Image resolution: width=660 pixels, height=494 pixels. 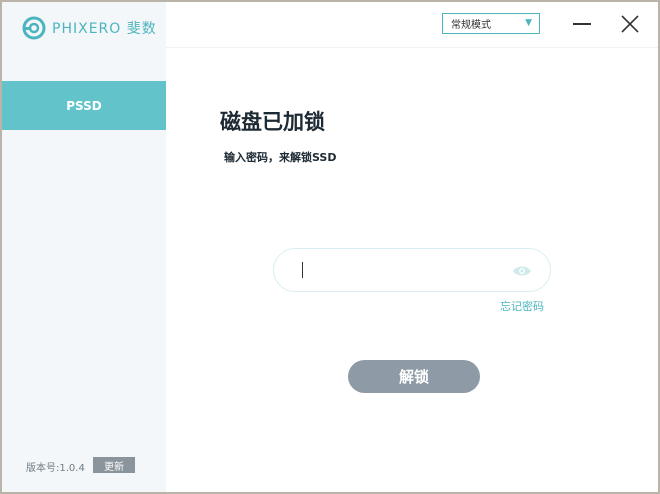 I want to click on logo-icon, so click(x=34, y=28).